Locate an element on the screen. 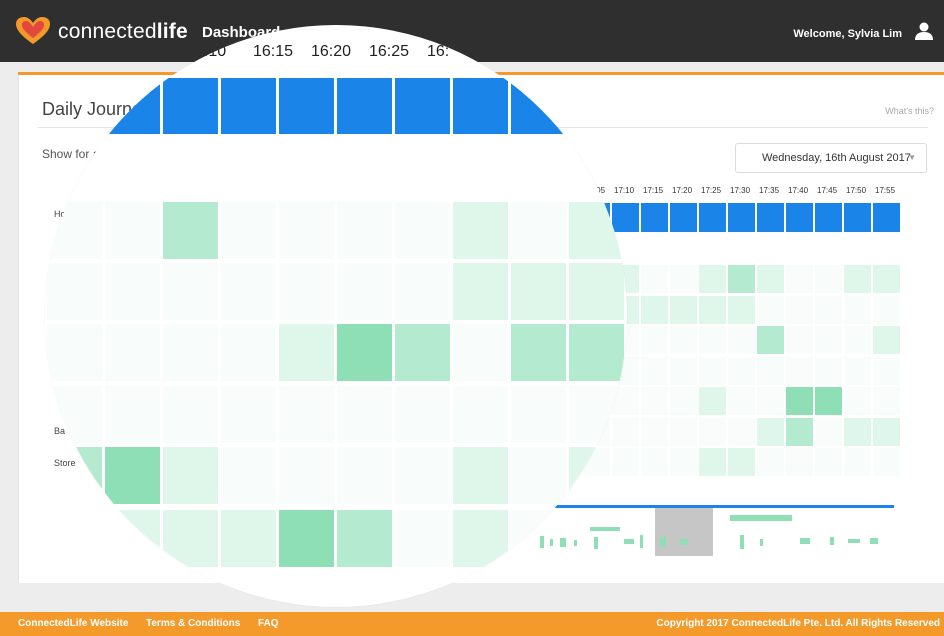 This screenshot has height=636, width=944. footer-link-terms: Terms & Conditions is located at coordinates (193, 623).